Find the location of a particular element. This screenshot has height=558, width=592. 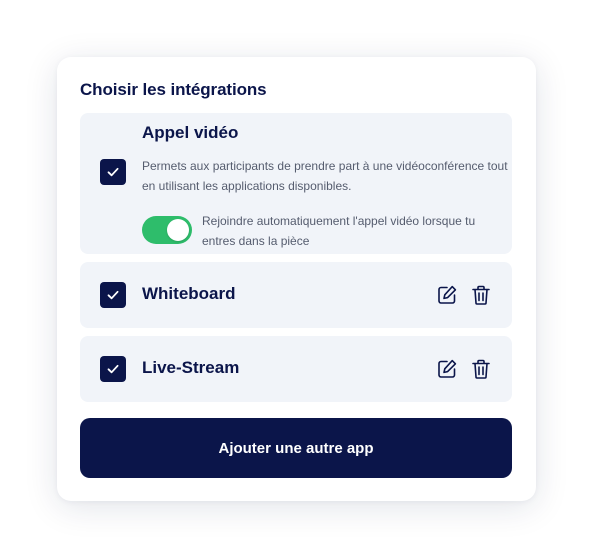

live-stream-title: Live-Stream is located at coordinates (191, 367).